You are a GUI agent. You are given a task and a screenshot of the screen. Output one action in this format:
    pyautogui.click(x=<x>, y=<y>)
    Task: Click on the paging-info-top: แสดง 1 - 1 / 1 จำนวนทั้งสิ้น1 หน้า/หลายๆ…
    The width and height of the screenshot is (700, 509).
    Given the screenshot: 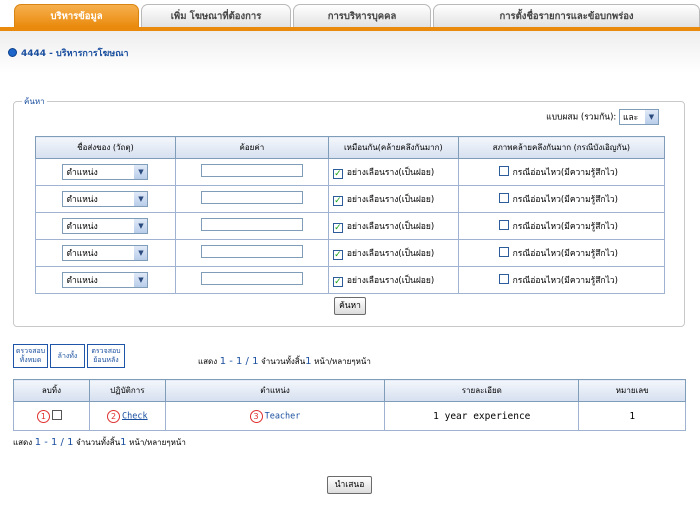 What is the action you would take?
    pyautogui.click(x=284, y=361)
    